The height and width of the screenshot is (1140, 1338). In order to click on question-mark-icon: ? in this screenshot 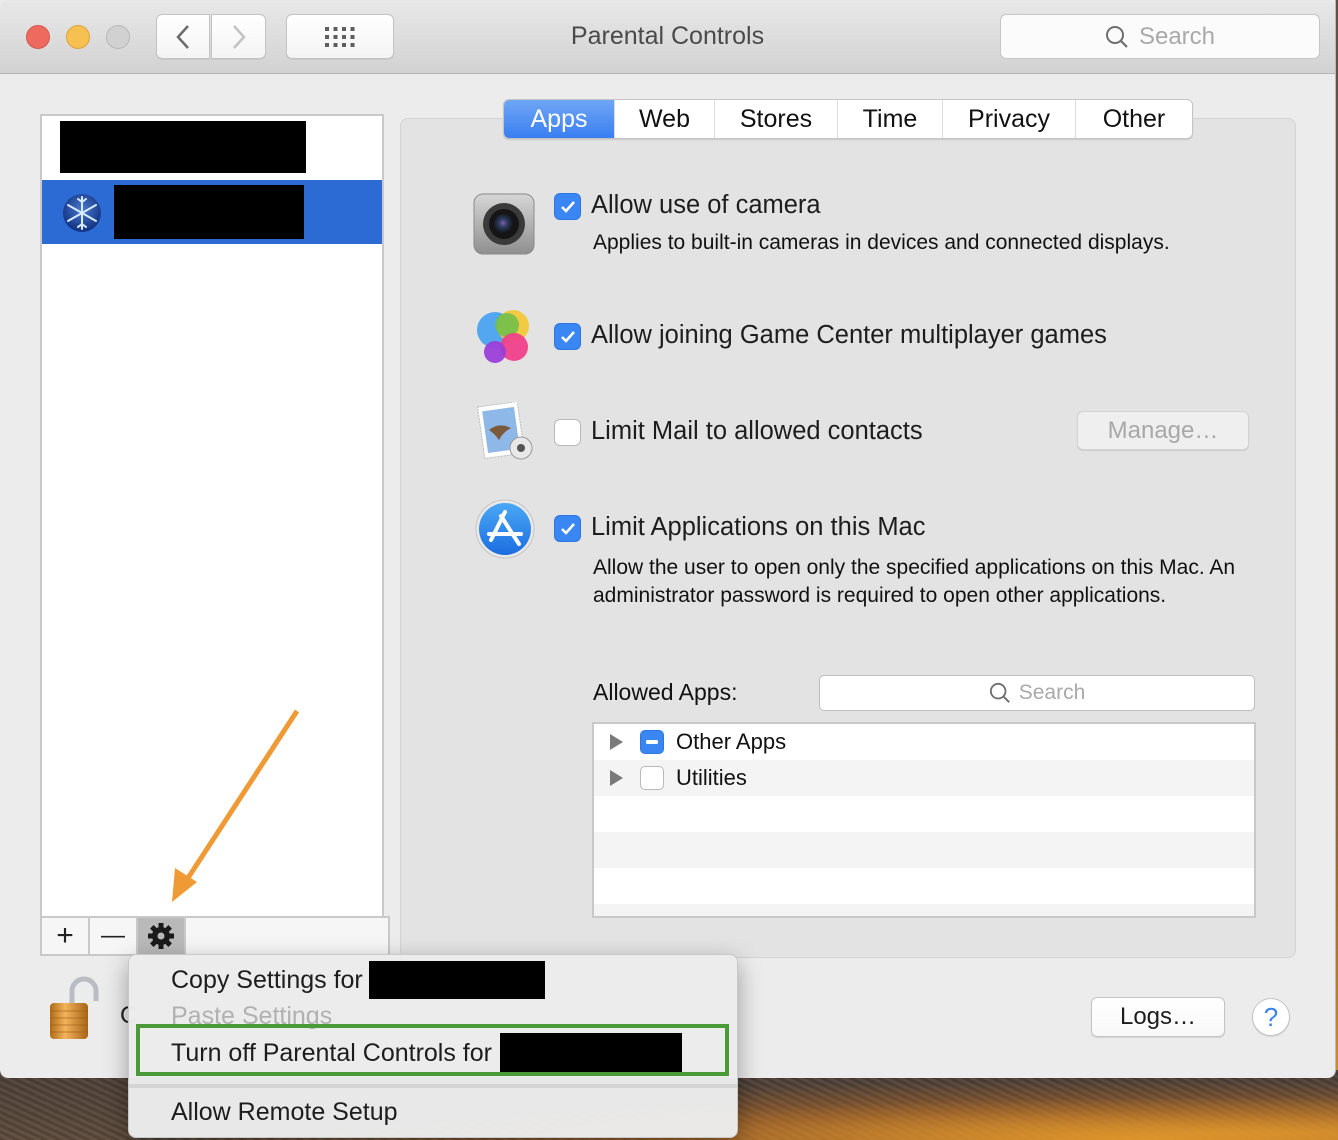, I will do `click(1271, 1016)`.